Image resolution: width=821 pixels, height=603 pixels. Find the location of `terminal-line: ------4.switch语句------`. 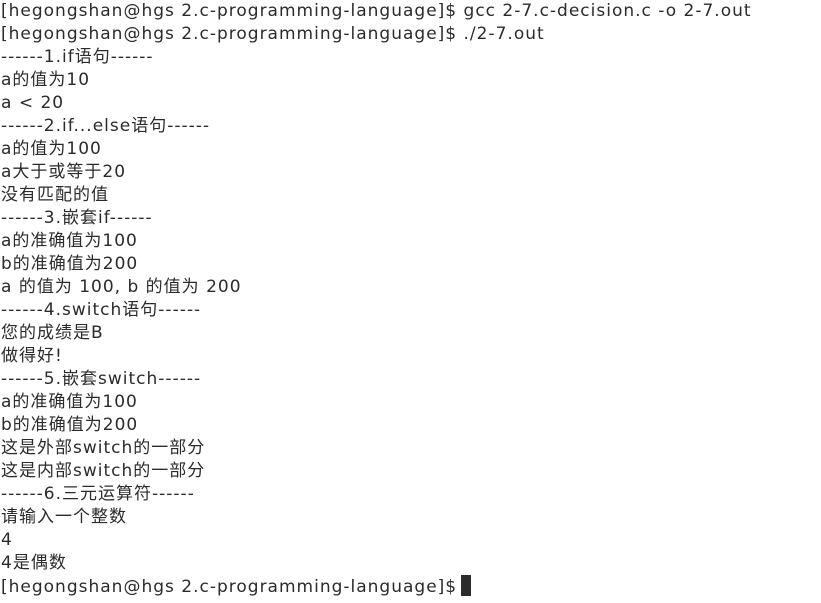

terminal-line: ------4.switch语句------ is located at coordinates (101, 310).